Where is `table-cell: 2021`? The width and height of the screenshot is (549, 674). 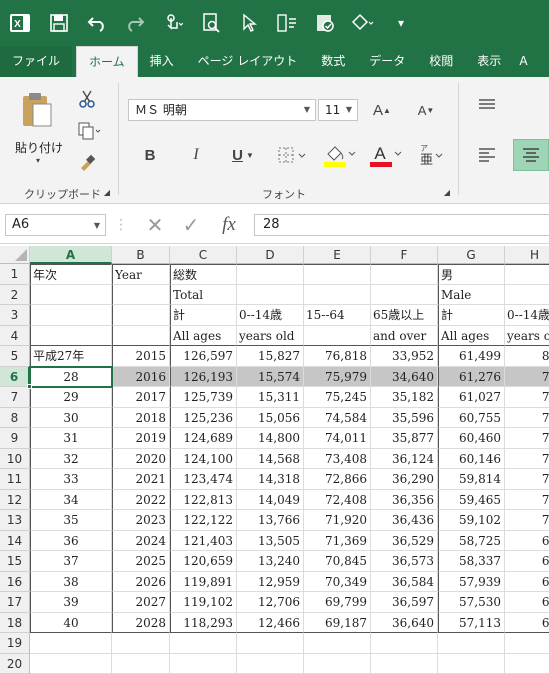
table-cell: 2021 is located at coordinates (141, 479).